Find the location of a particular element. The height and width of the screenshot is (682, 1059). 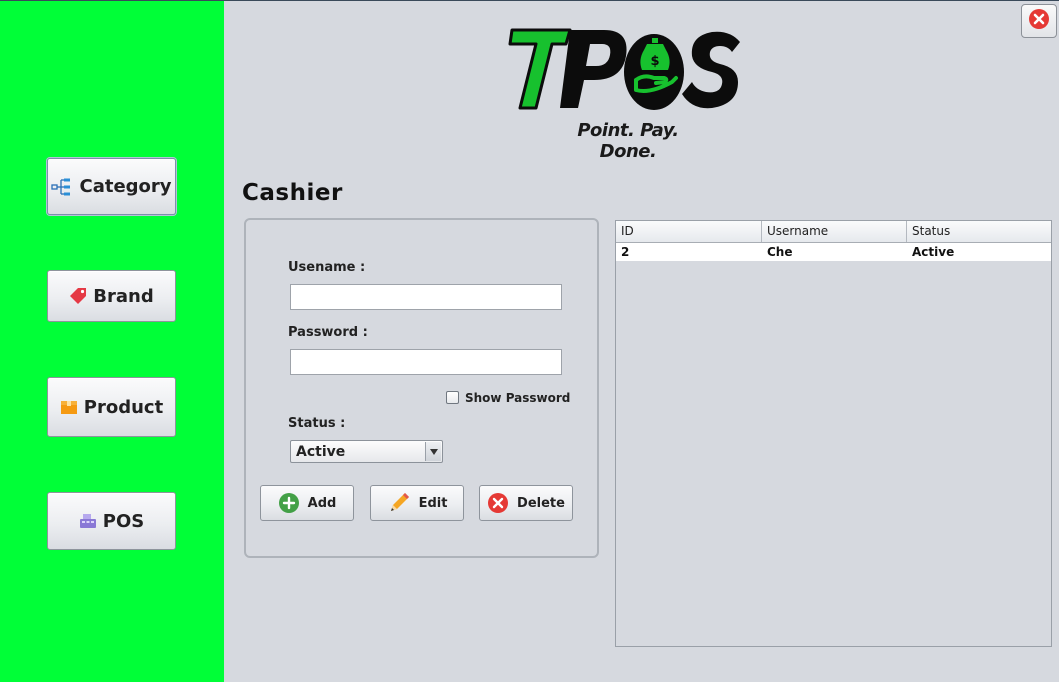

close-icon is located at coordinates (1039, 21).